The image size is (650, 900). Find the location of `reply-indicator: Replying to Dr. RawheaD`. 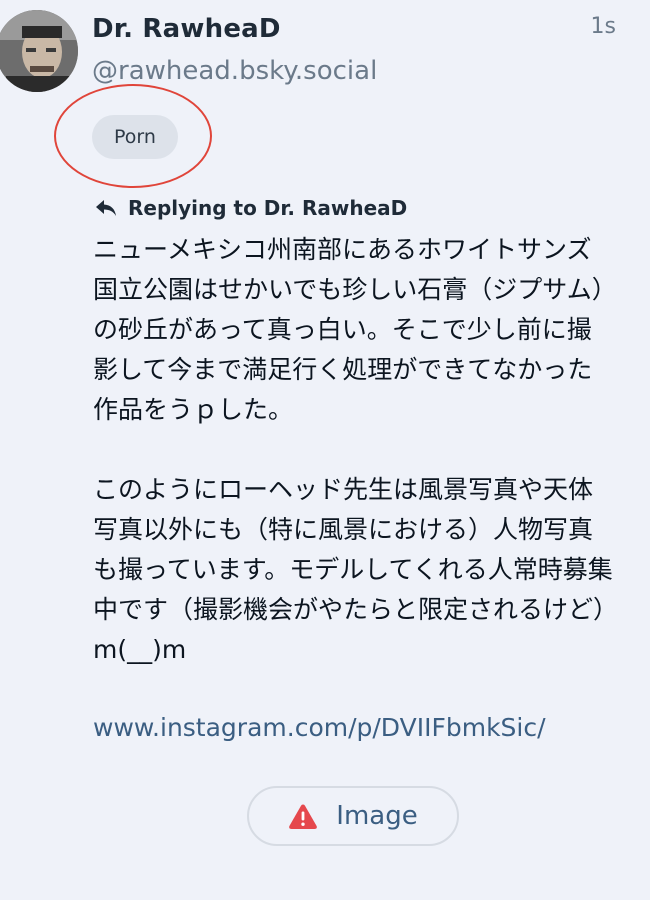

reply-indicator: Replying to Dr. RawheaD is located at coordinates (250, 208).